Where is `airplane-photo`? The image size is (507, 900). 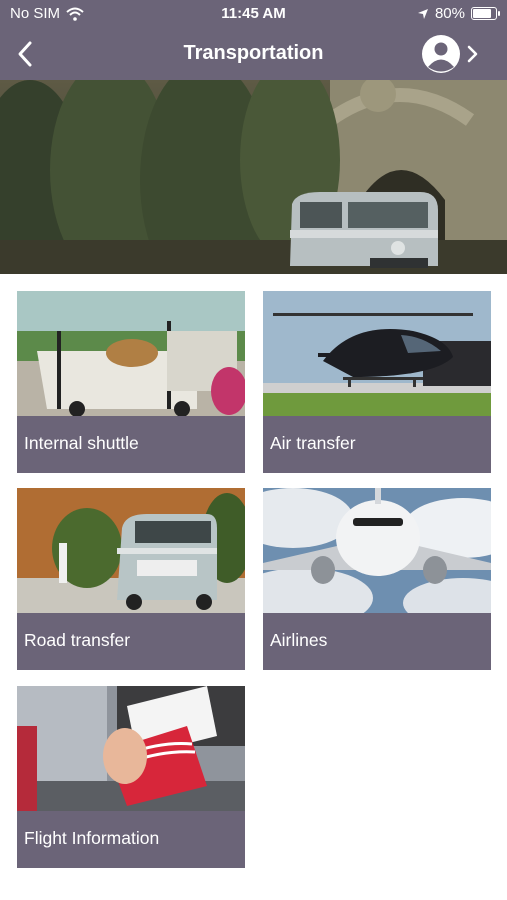
airplane-photo is located at coordinates (377, 550).